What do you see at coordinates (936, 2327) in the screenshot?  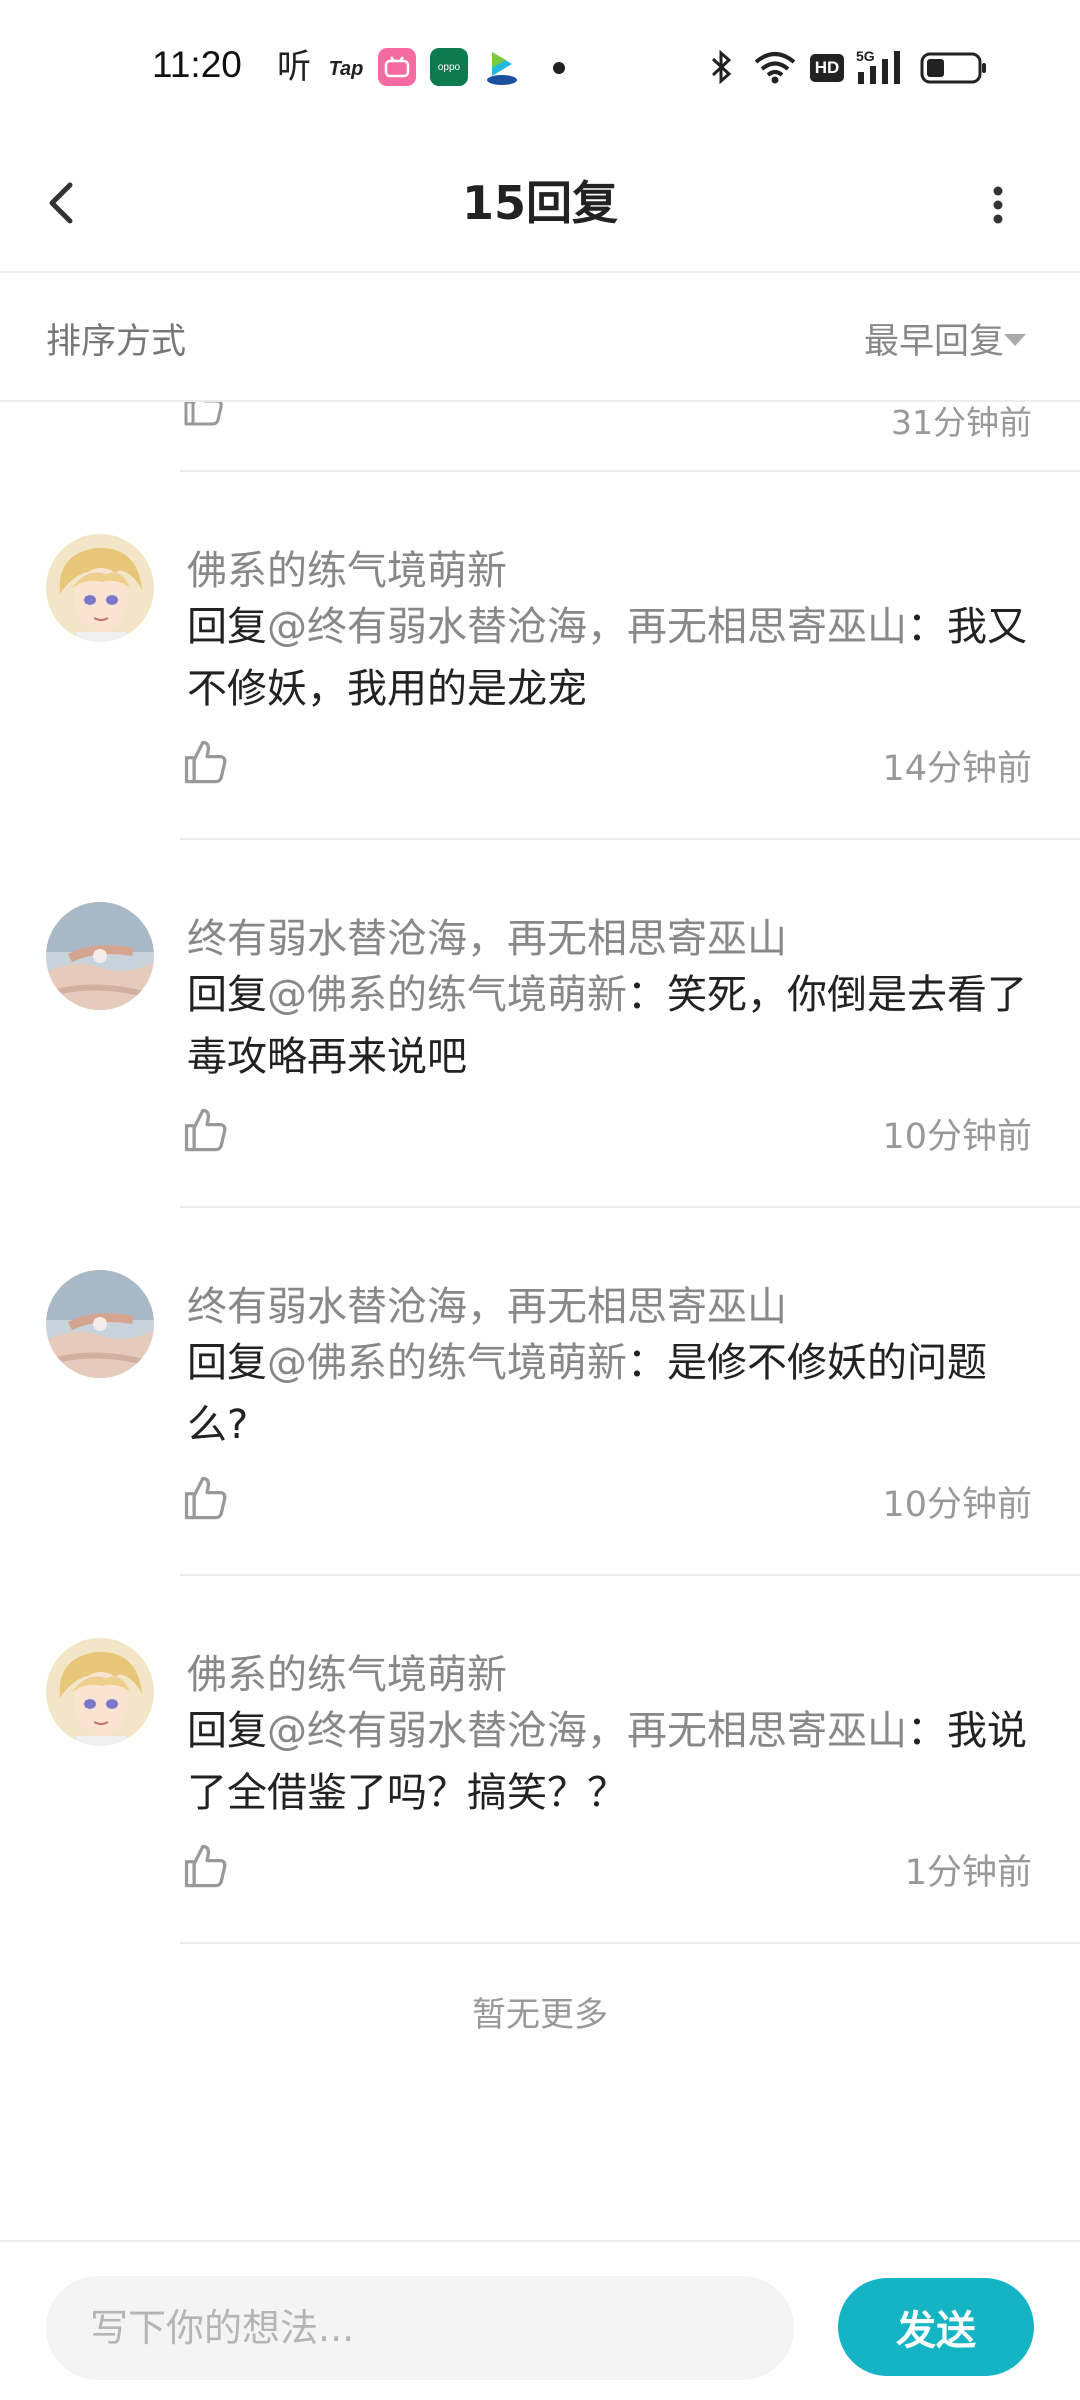 I see `send-button: 发送` at bounding box center [936, 2327].